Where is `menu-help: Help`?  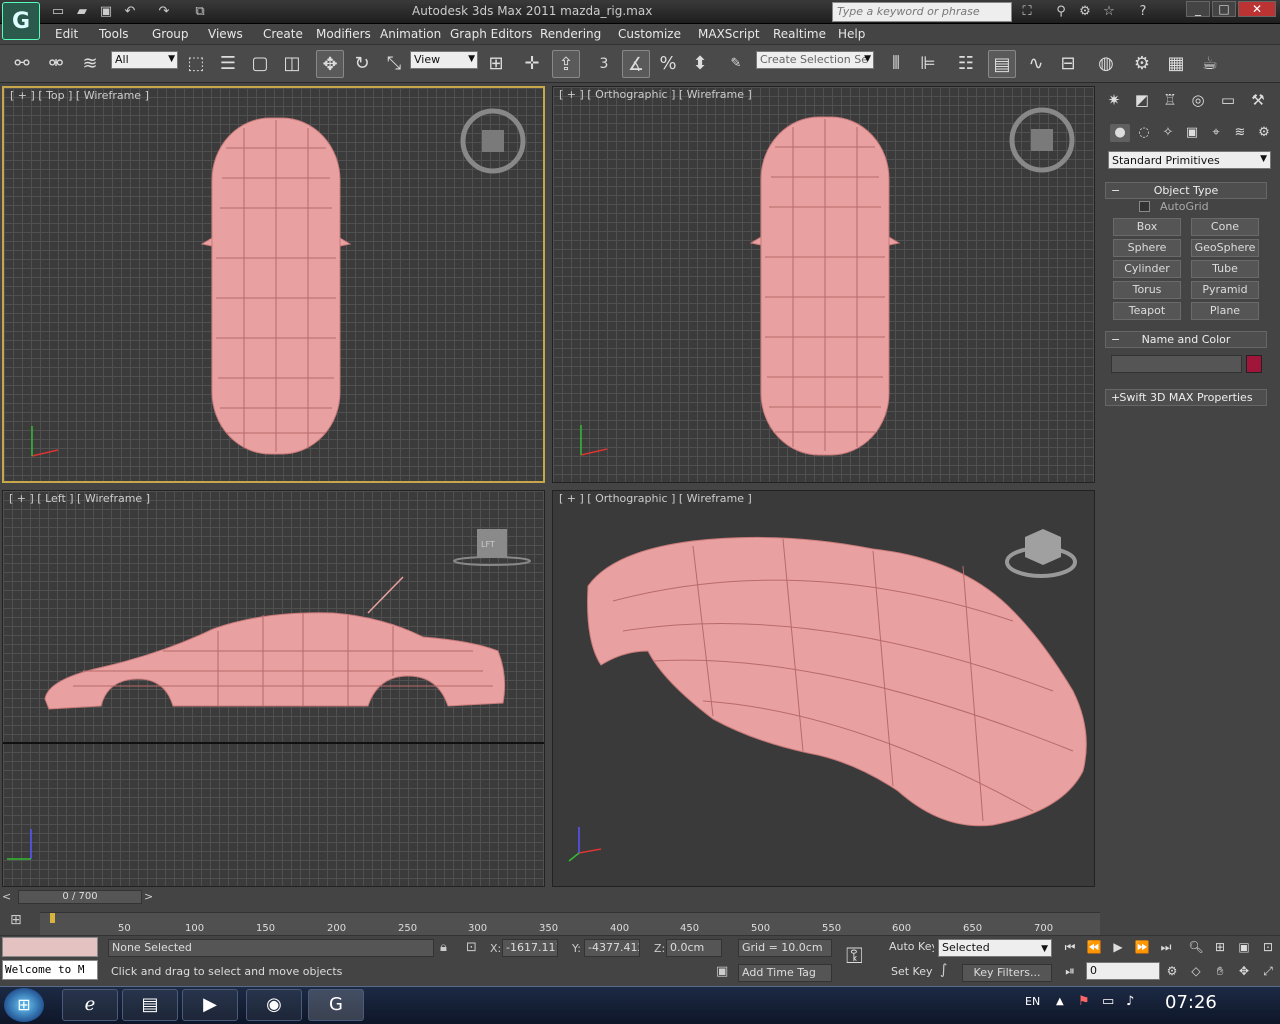
menu-help: Help is located at coordinates (851, 34).